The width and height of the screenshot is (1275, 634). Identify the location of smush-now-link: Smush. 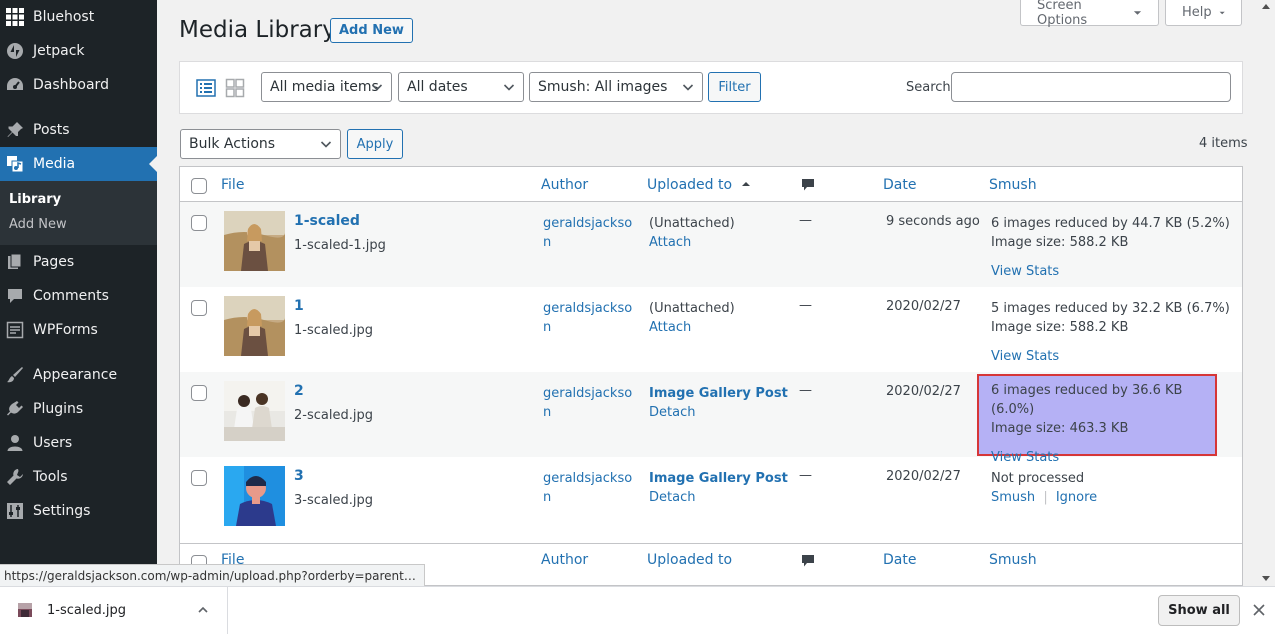
(1013, 497).